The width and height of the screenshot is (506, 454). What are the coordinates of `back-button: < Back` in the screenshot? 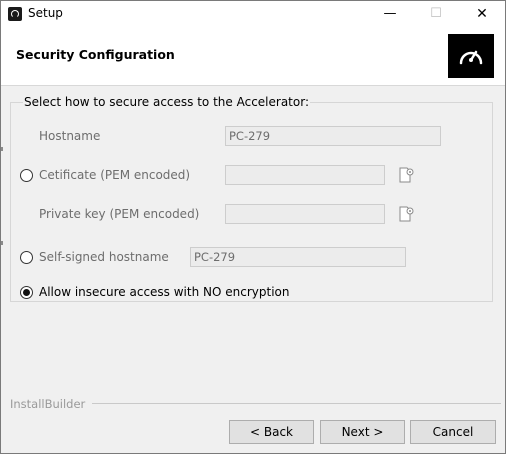 It's located at (271, 432).